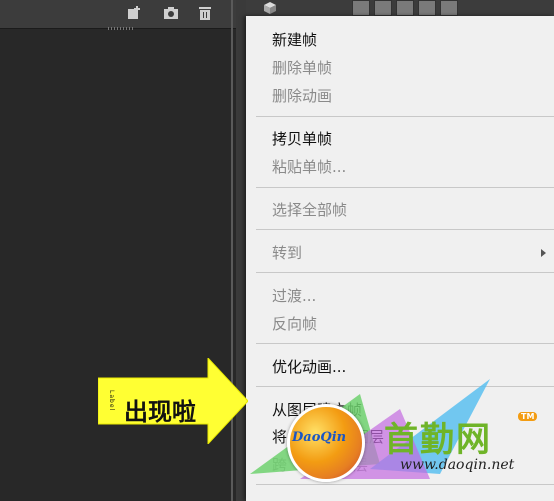  I want to click on watermark-logo-text: DaoQin, so click(319, 437).